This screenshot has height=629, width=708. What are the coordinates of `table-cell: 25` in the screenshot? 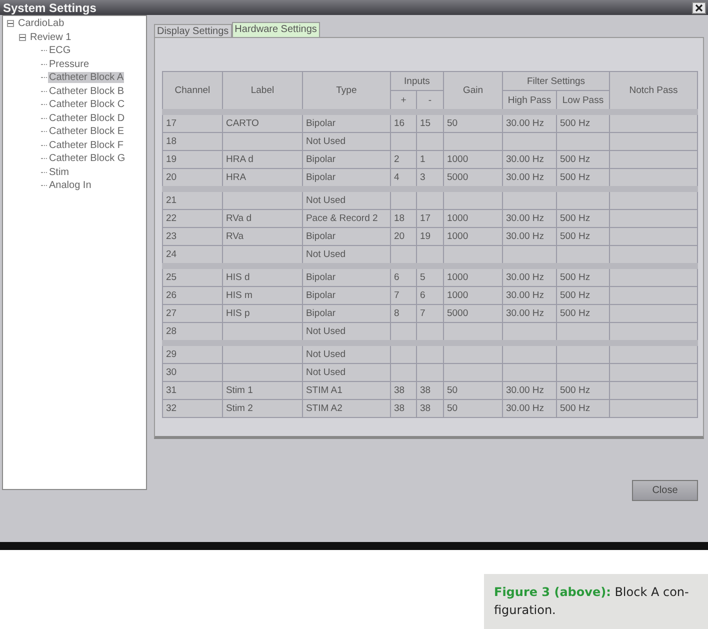 It's located at (192, 276).